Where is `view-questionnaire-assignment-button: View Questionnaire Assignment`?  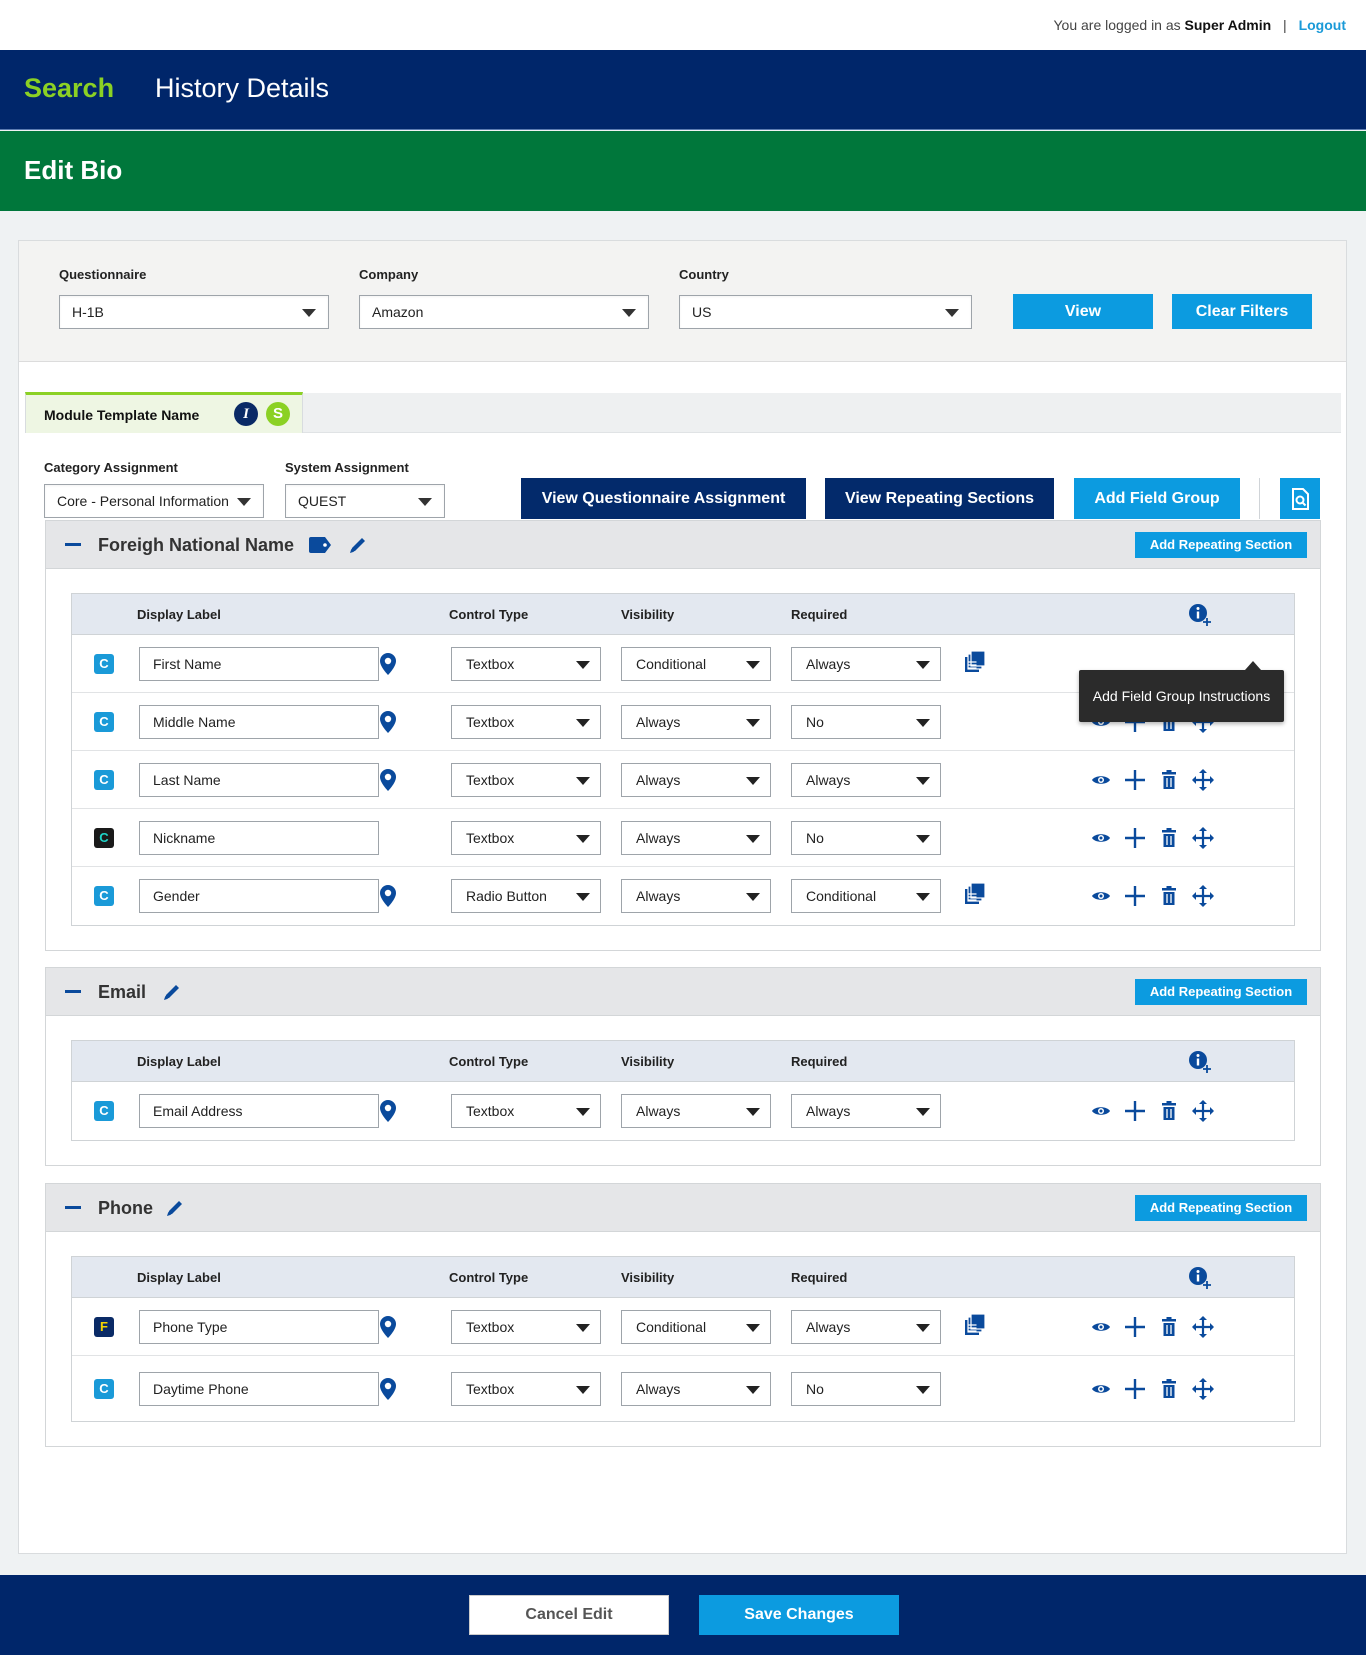
view-questionnaire-assignment-button: View Questionnaire Assignment is located at coordinates (663, 498).